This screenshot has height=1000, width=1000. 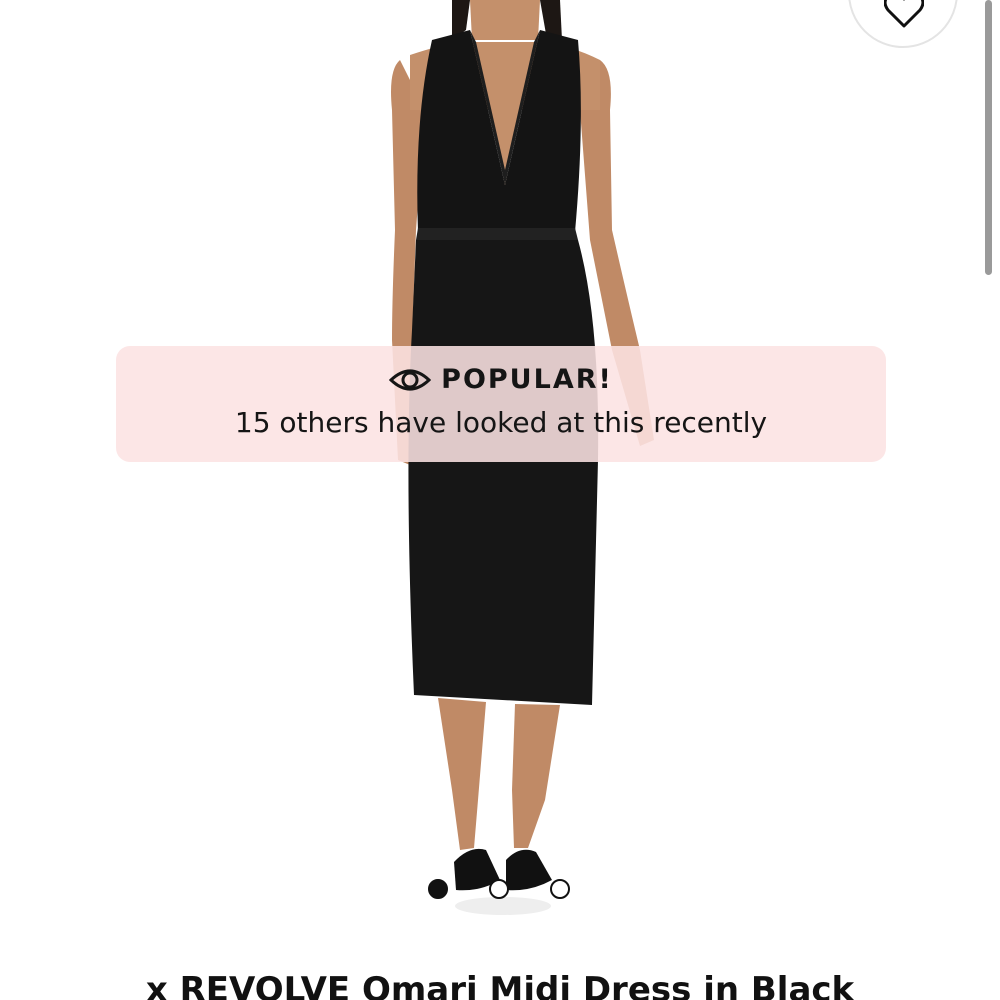 I want to click on scrollbar, so click(x=988, y=137).